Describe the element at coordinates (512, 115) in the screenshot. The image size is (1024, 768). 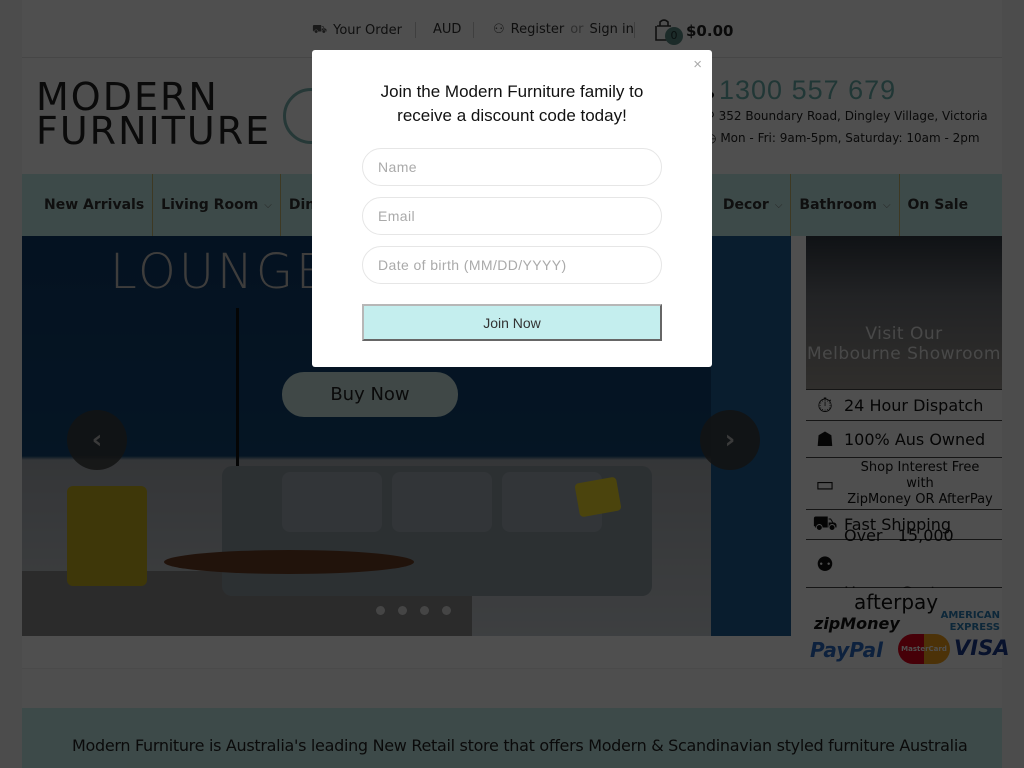
I see `modal-heading-line2: receive a discount code today!` at that location.